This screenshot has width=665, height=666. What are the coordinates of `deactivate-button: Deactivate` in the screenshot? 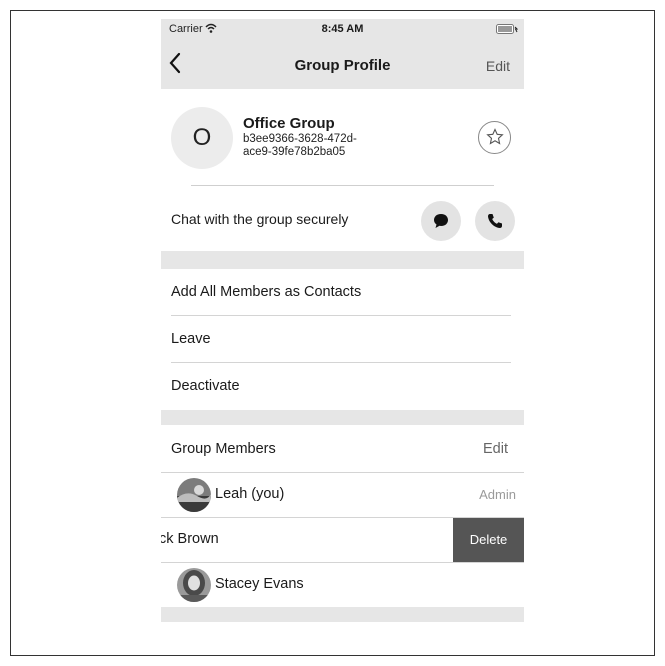 It's located at (342, 386).